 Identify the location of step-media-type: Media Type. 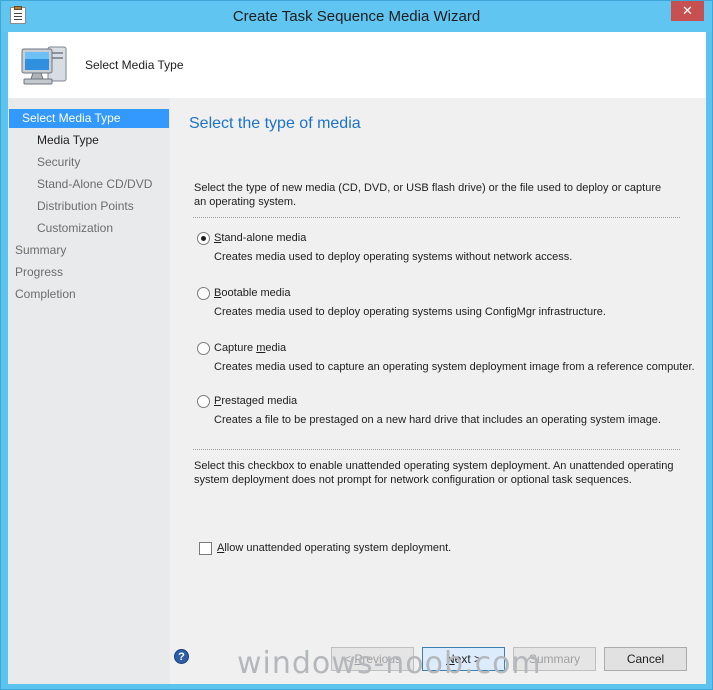
(68, 140).